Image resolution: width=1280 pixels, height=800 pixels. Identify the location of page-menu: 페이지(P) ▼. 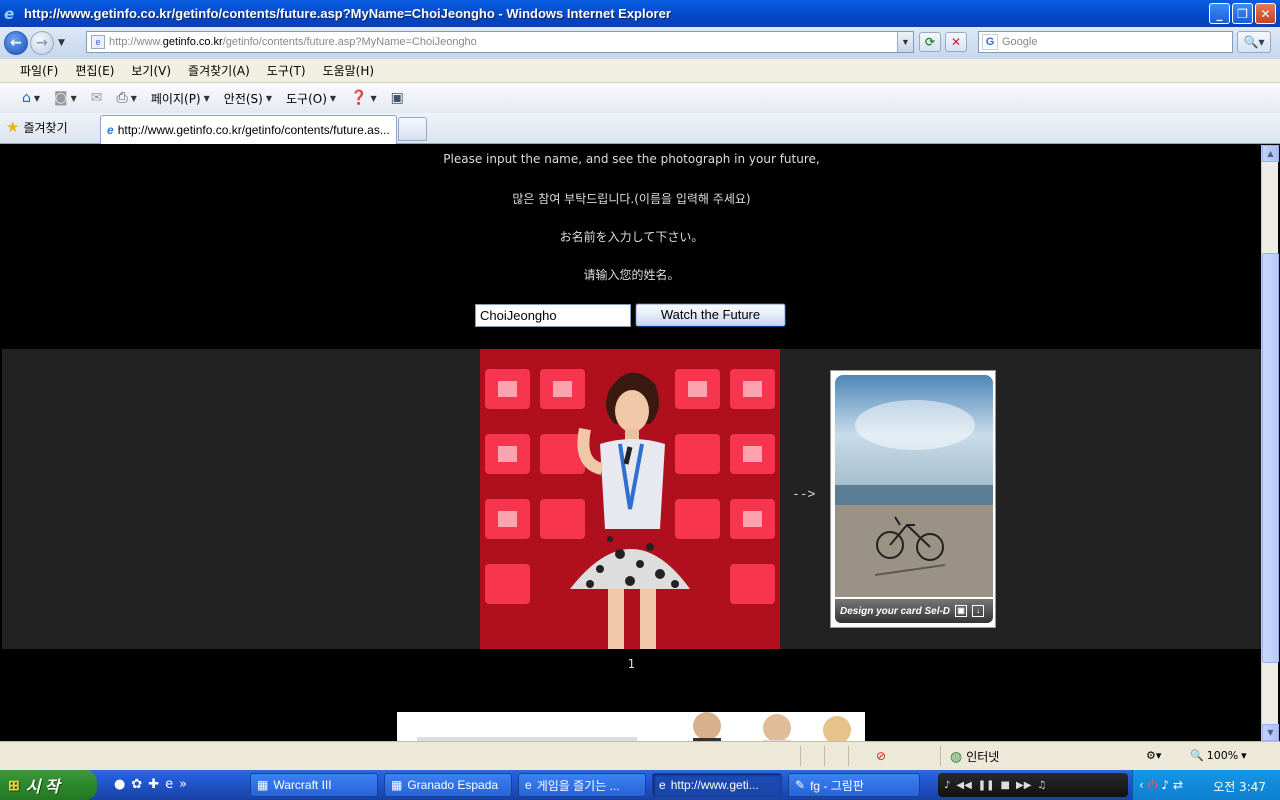
(180, 98).